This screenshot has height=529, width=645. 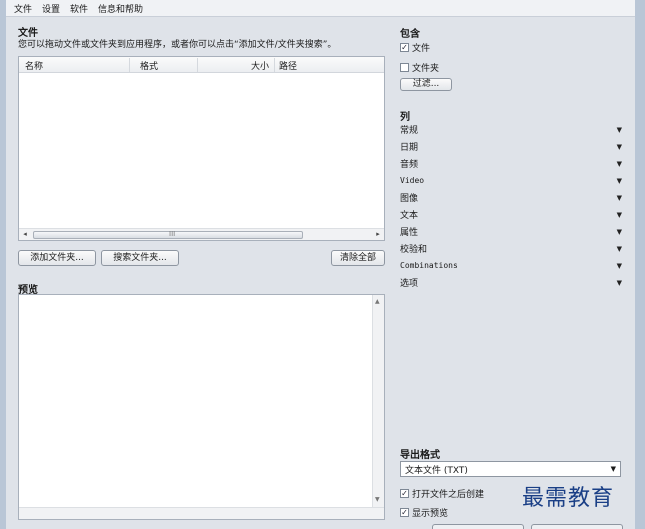 I want to click on include-files-row: ✓ 文件, so click(x=415, y=47).